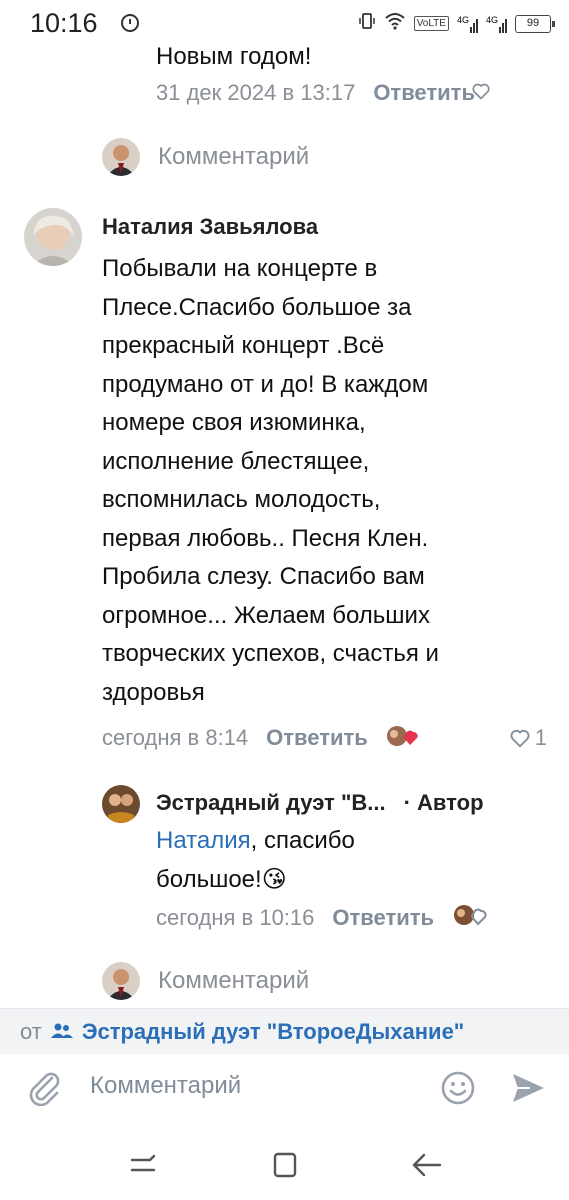  I want to click on prev-comment-timestamp: 31 дек 2024 в 13:17, so click(256, 92).